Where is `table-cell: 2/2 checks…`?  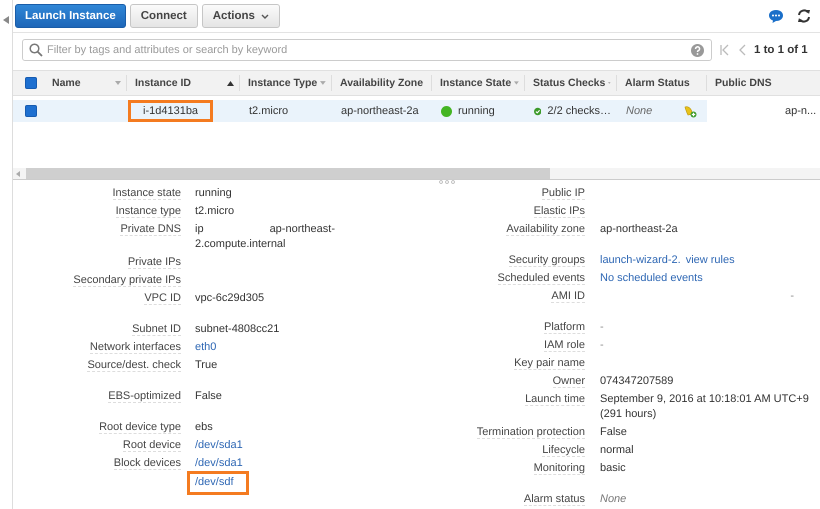
table-cell: 2/2 checks… is located at coordinates (579, 111).